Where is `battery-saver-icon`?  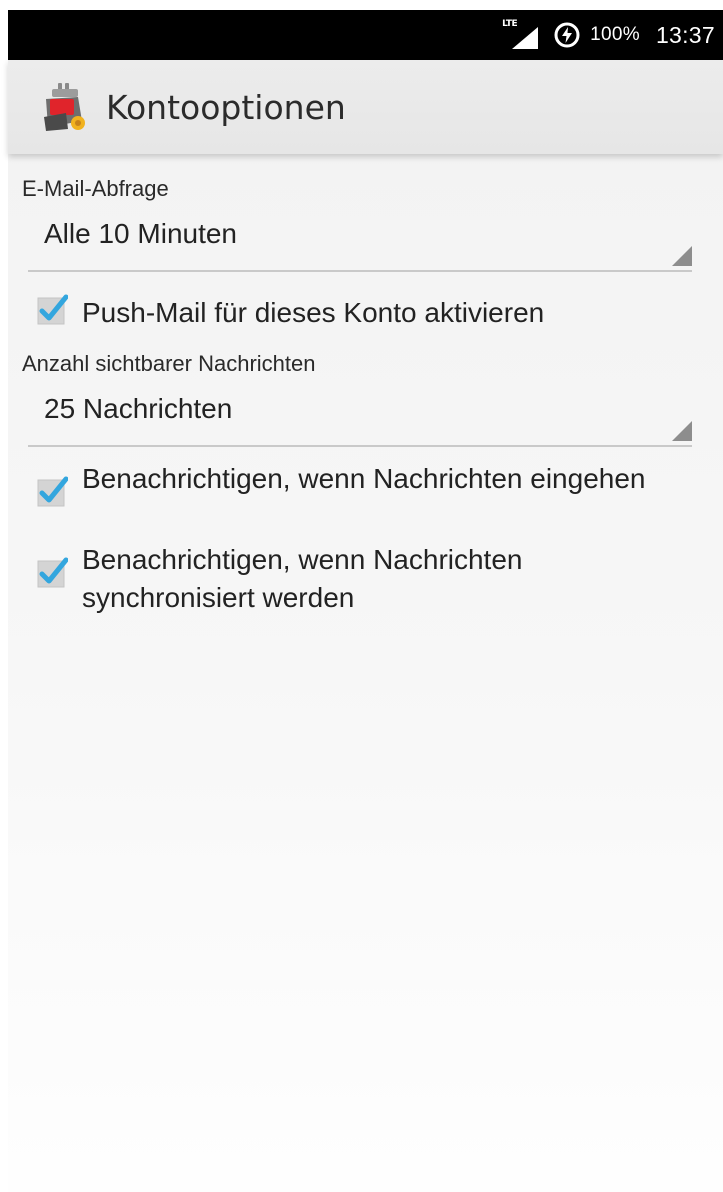
battery-saver-icon is located at coordinates (567, 35).